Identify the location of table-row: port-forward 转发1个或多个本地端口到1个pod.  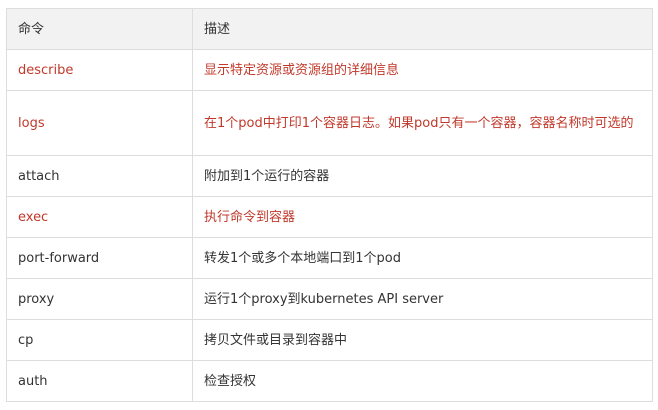
(329, 258).